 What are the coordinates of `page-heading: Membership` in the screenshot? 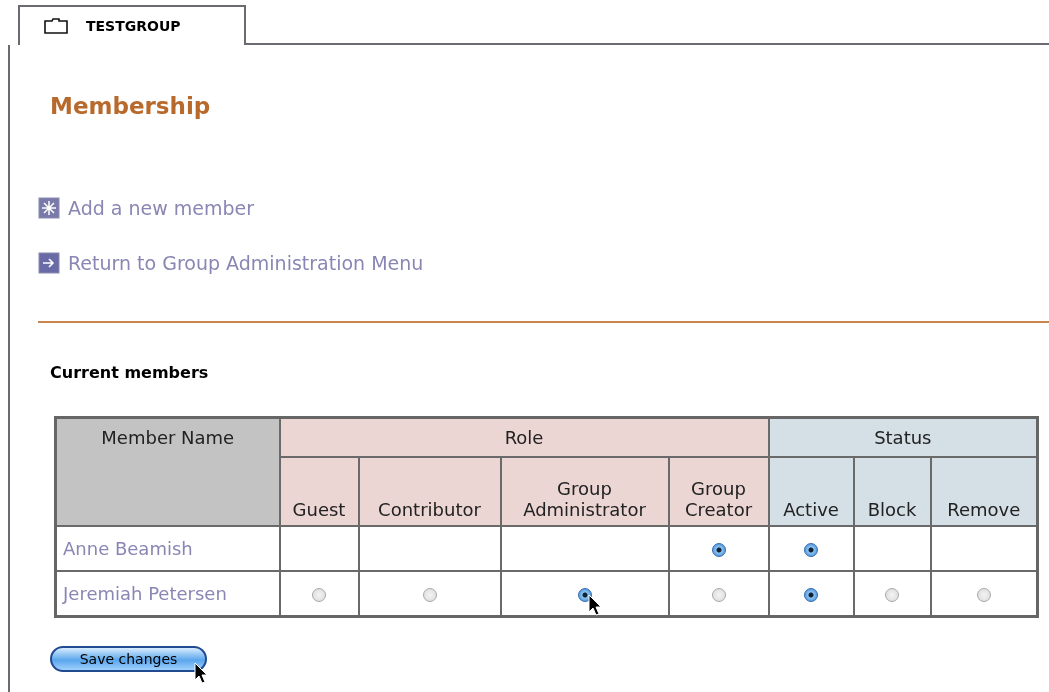 It's located at (130, 106).